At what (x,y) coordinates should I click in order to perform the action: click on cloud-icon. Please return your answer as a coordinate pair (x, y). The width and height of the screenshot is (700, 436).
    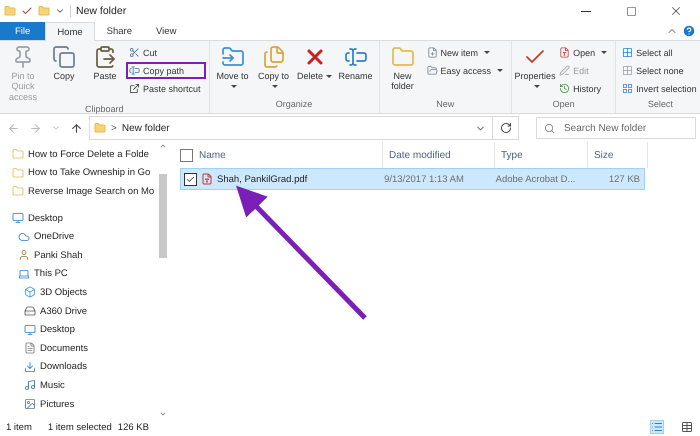
    Looking at the image, I should click on (24, 236).